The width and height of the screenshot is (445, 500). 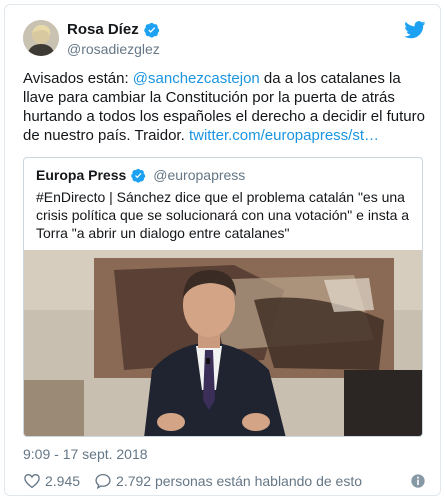 What do you see at coordinates (103, 481) in the screenshot?
I see `speech-bubble-icon` at bounding box center [103, 481].